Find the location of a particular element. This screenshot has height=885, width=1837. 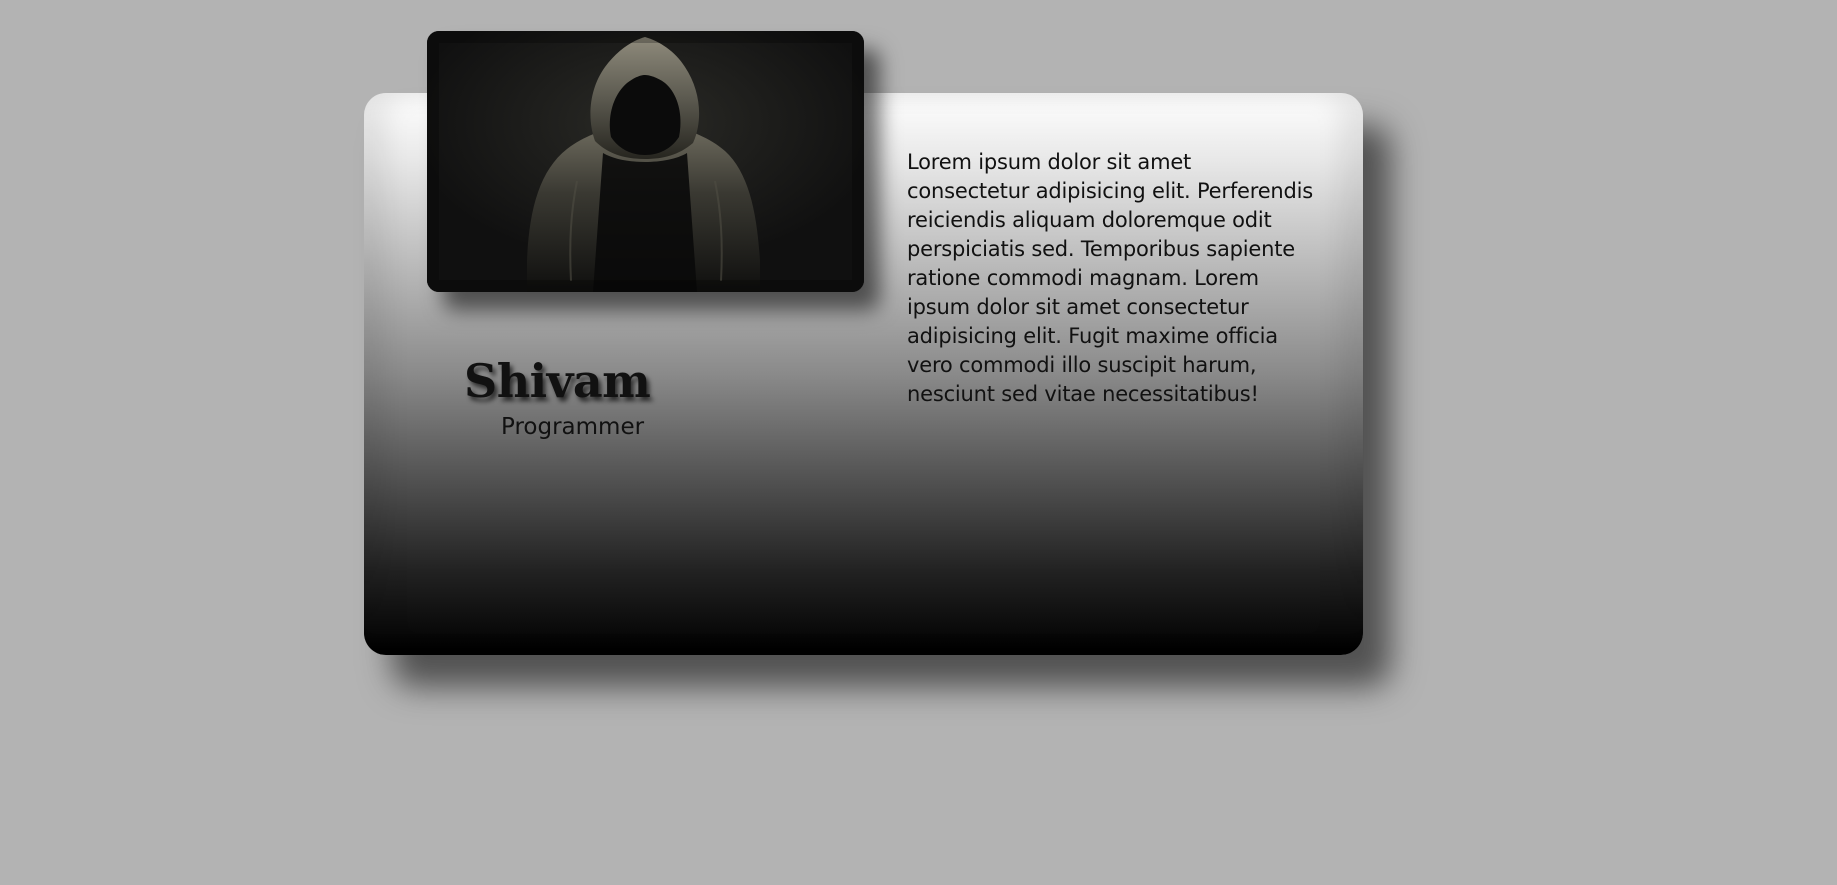

profile-name: Shivam is located at coordinates (557, 381).